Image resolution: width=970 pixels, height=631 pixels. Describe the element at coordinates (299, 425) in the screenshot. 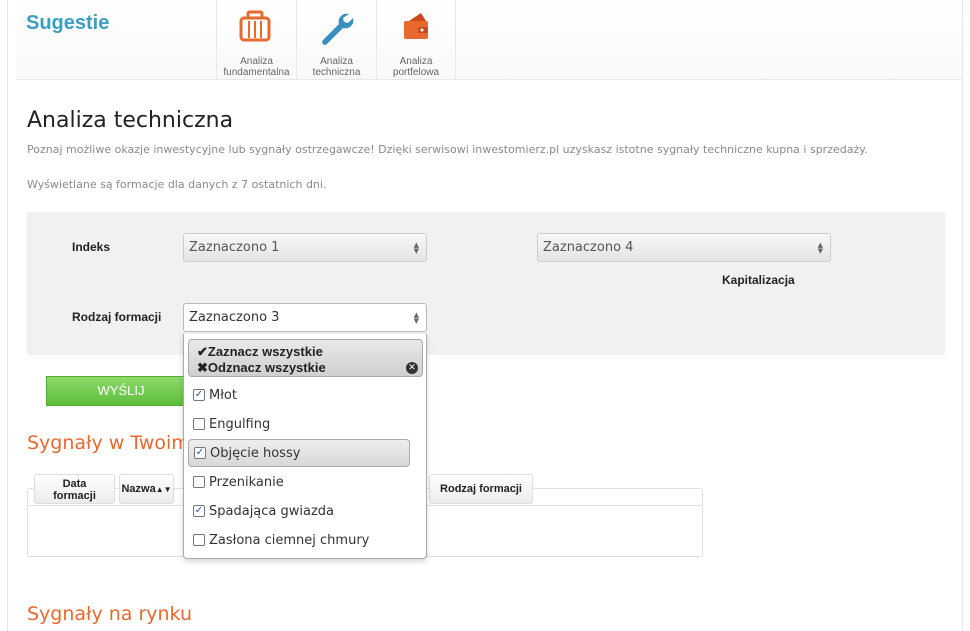

I see `option-engulfing: Engulfing` at that location.